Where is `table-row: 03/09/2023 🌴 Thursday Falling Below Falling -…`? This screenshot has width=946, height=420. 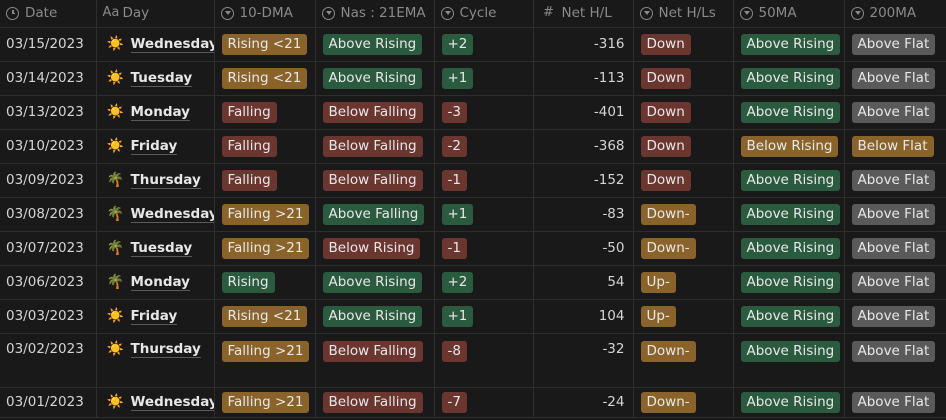 table-row: 03/09/2023 🌴 Thursday Falling Below Falling -… is located at coordinates (473, 180).